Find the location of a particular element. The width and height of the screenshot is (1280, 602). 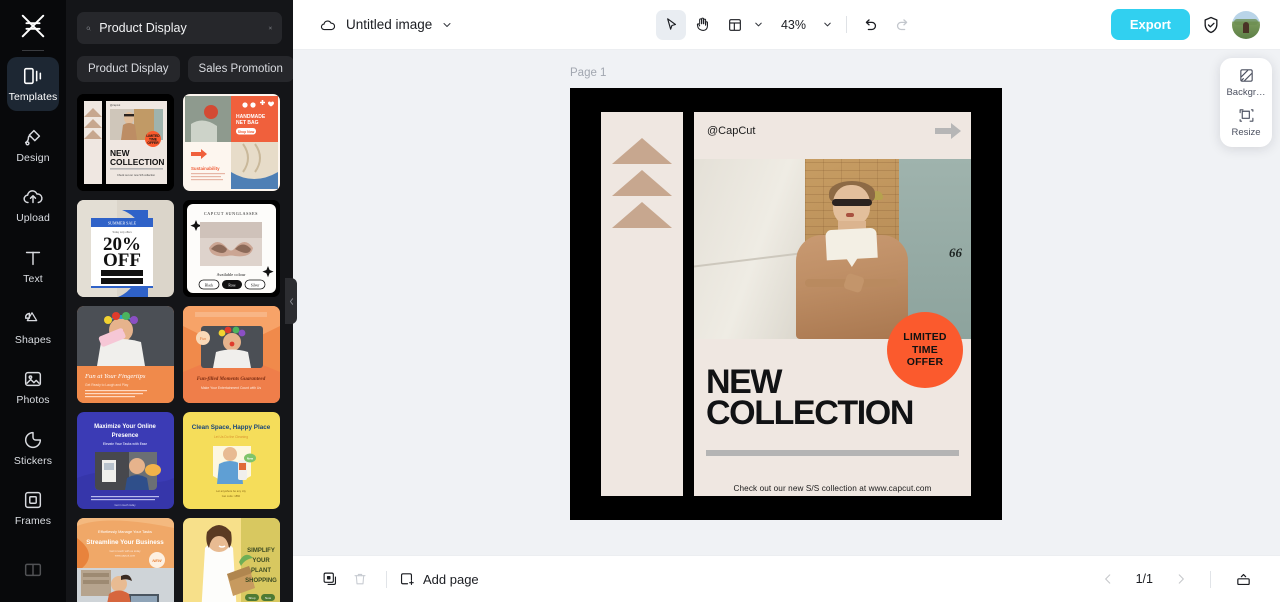

layout-tool-button is located at coordinates (735, 25).